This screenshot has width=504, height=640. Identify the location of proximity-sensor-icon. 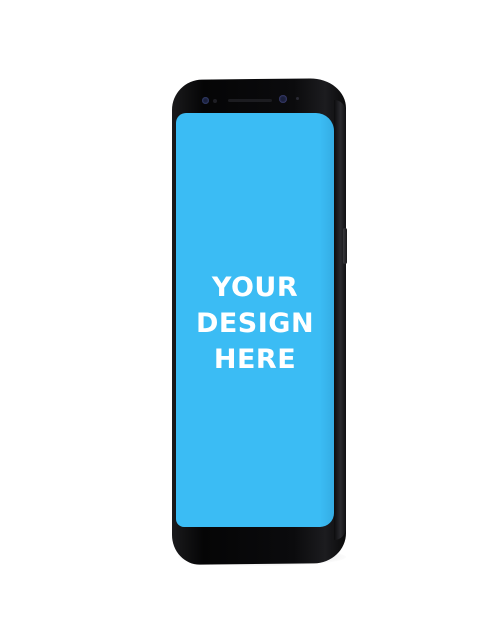
(215, 101).